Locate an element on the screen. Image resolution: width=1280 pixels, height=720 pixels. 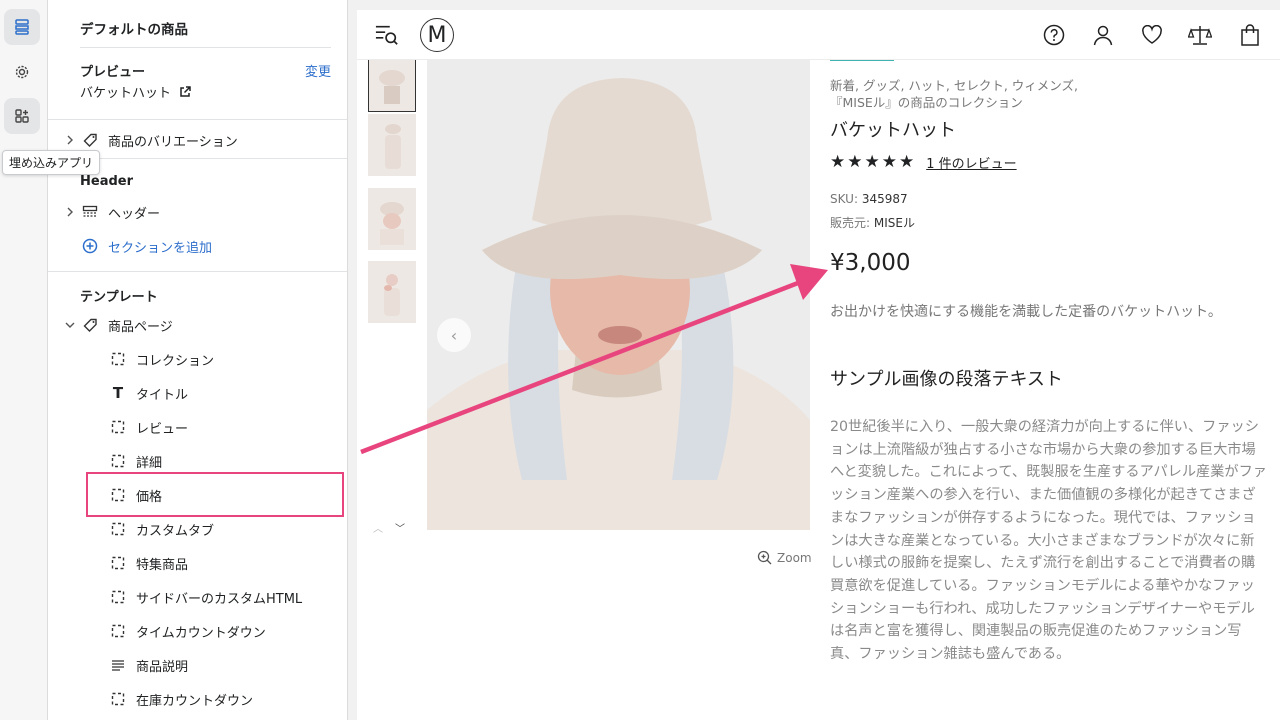
block-label: 商品説明 is located at coordinates (162, 667).